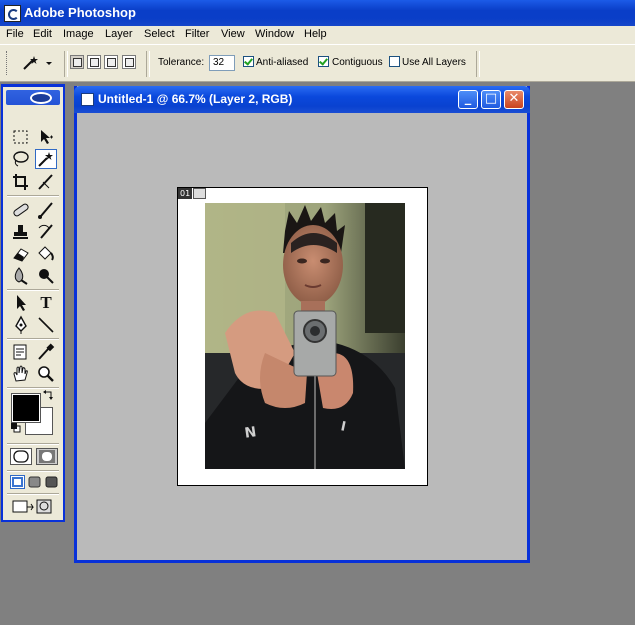 Image resolution: width=635 pixels, height=625 pixels. I want to click on lasso-tool-icon, so click(21, 159).